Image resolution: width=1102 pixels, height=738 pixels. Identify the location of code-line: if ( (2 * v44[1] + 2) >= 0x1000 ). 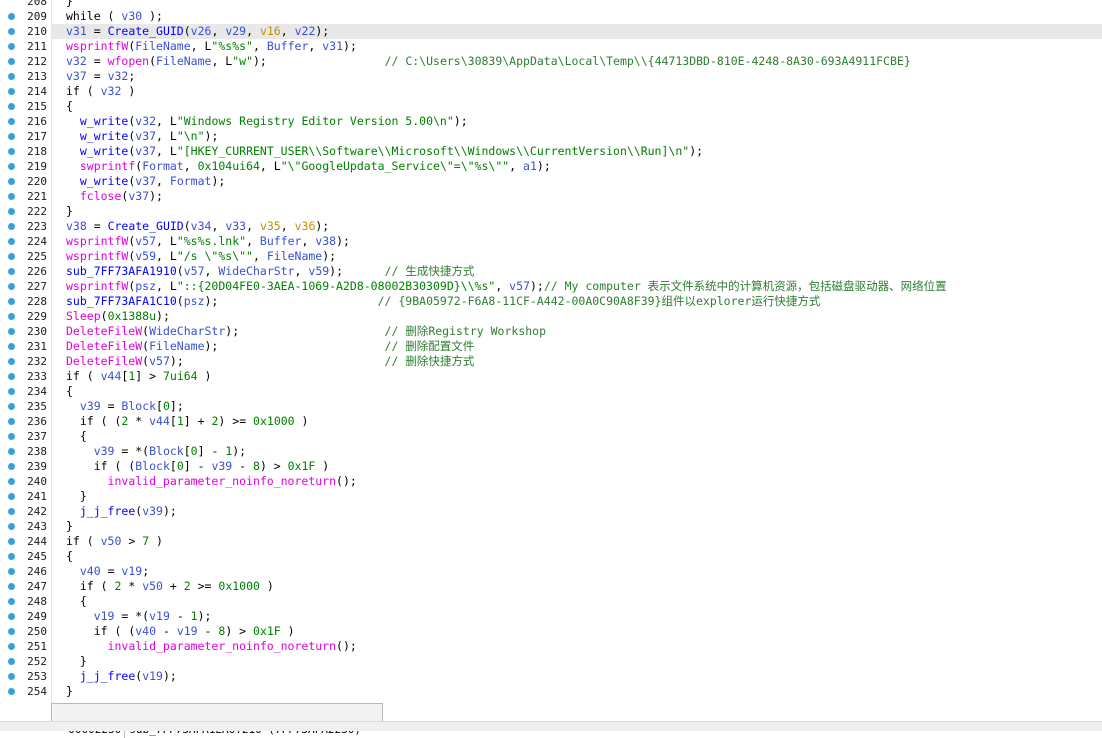
(577, 421).